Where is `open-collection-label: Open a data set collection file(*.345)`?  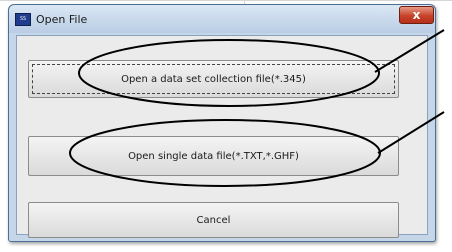
open-collection-label: Open a data set collection file(*.345) is located at coordinates (213, 79).